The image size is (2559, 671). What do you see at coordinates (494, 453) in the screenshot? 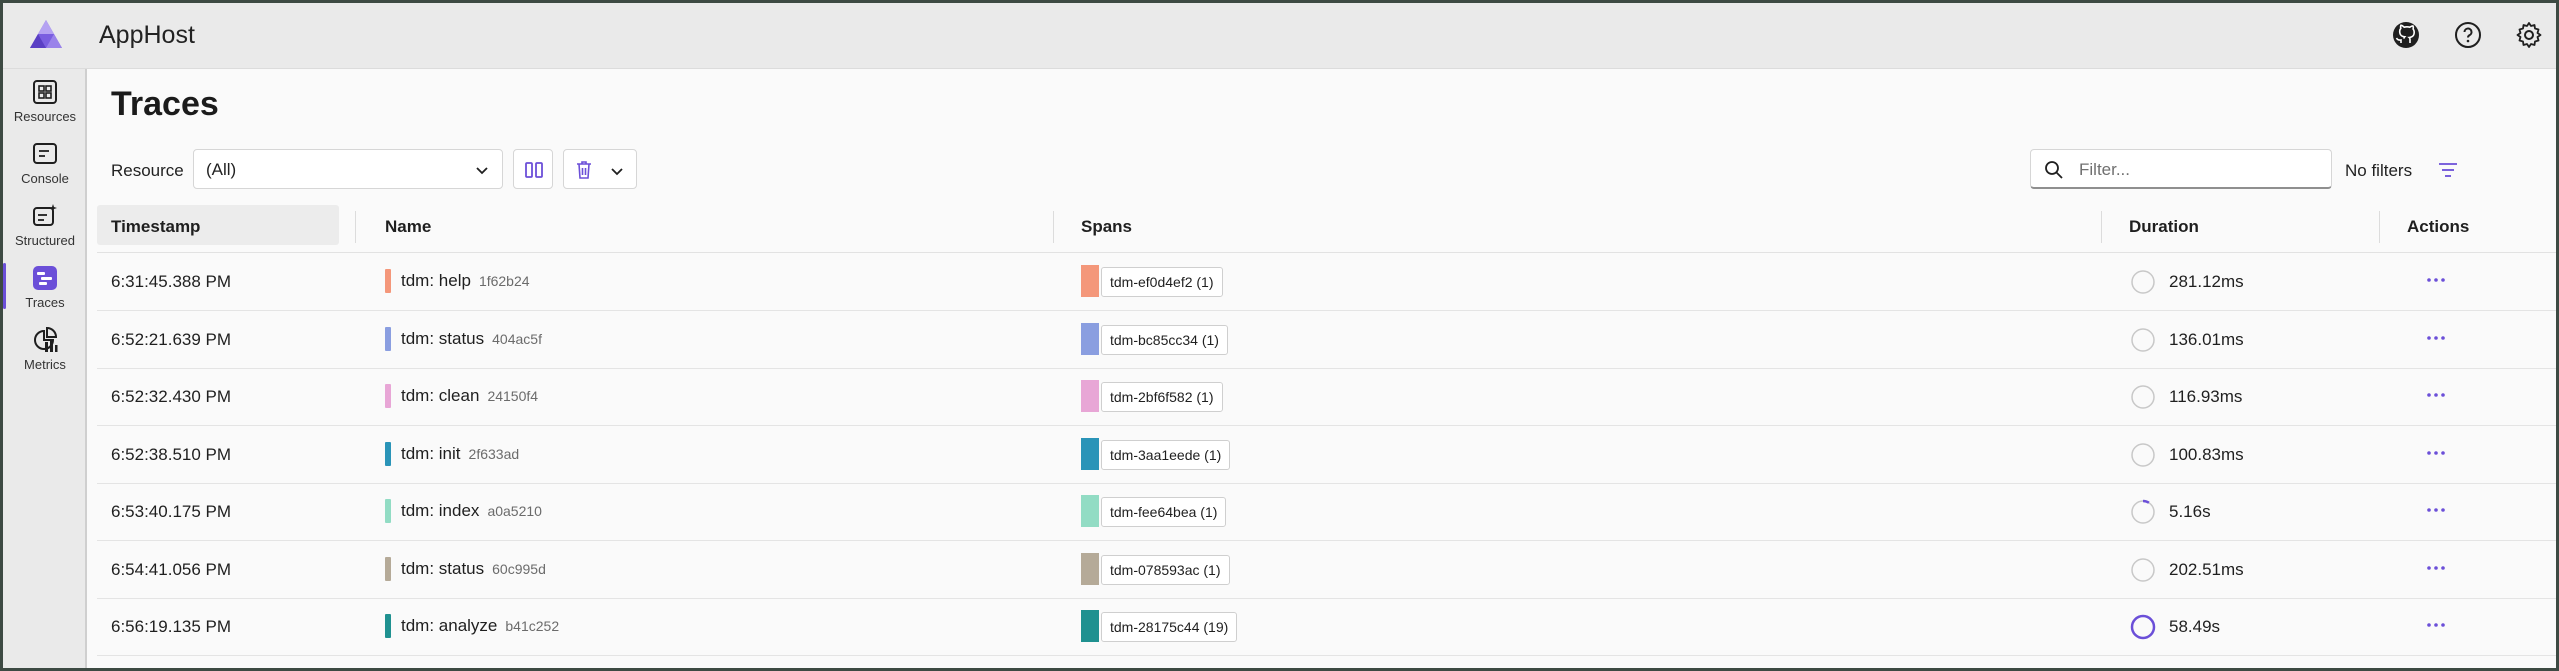
I see `trace-id: 2f633ad` at bounding box center [494, 453].